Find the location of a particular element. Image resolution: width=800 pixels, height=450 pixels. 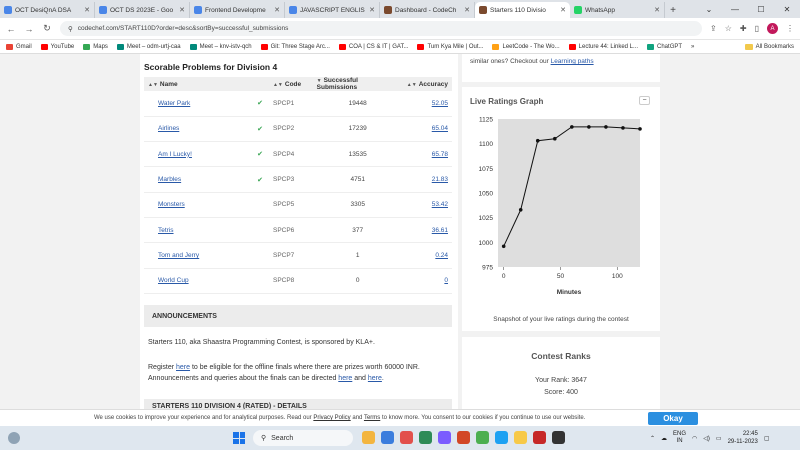

problem-link: Am I Lucky! is located at coordinates (170, 154).